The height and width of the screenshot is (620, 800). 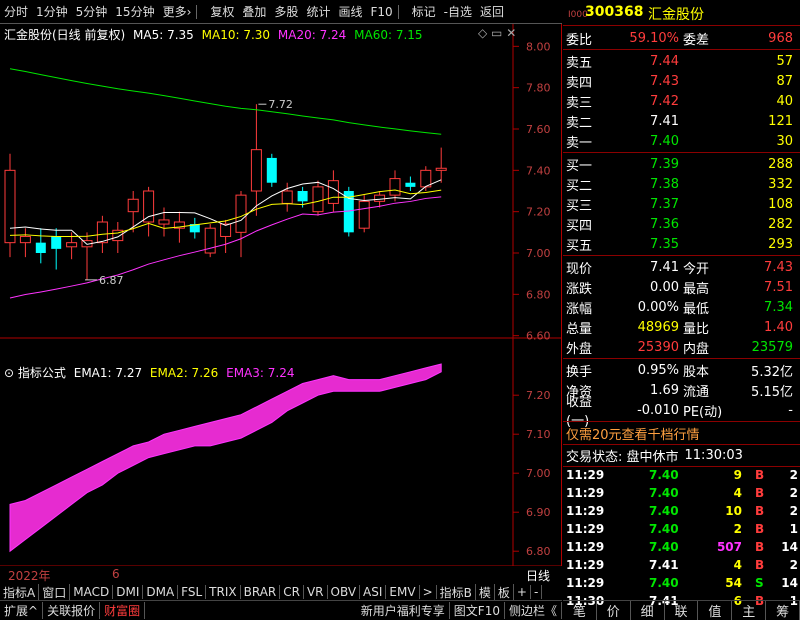 What do you see at coordinates (123, 610) in the screenshot?
I see `status-item: 财富圈` at bounding box center [123, 610].